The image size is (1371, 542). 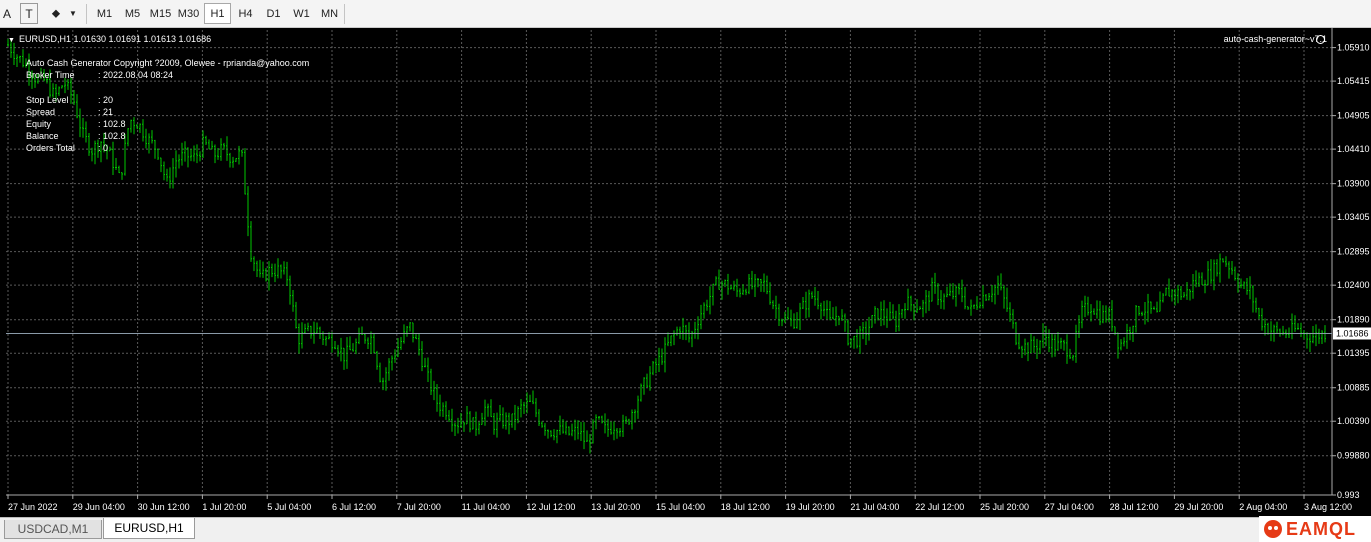 I want to click on x-tick-label: 7 Jul 20:00, so click(x=419, y=507).